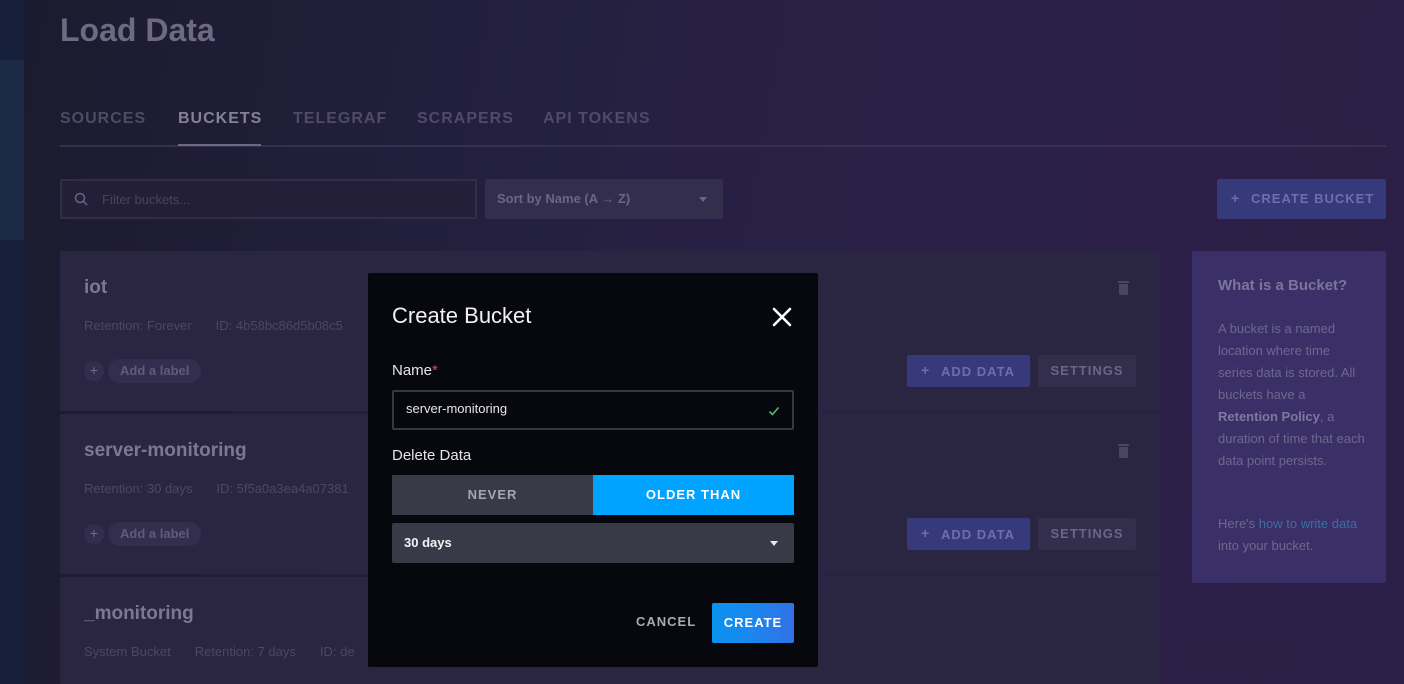 The width and height of the screenshot is (1404, 684). Describe the element at coordinates (465, 119) in the screenshot. I see `tab-scrapers: SCRAPERS` at that location.